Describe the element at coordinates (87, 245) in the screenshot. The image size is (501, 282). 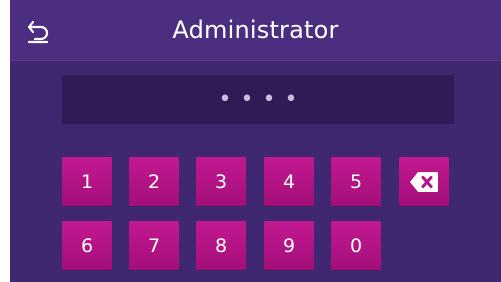
I see `key-6: 6` at that location.